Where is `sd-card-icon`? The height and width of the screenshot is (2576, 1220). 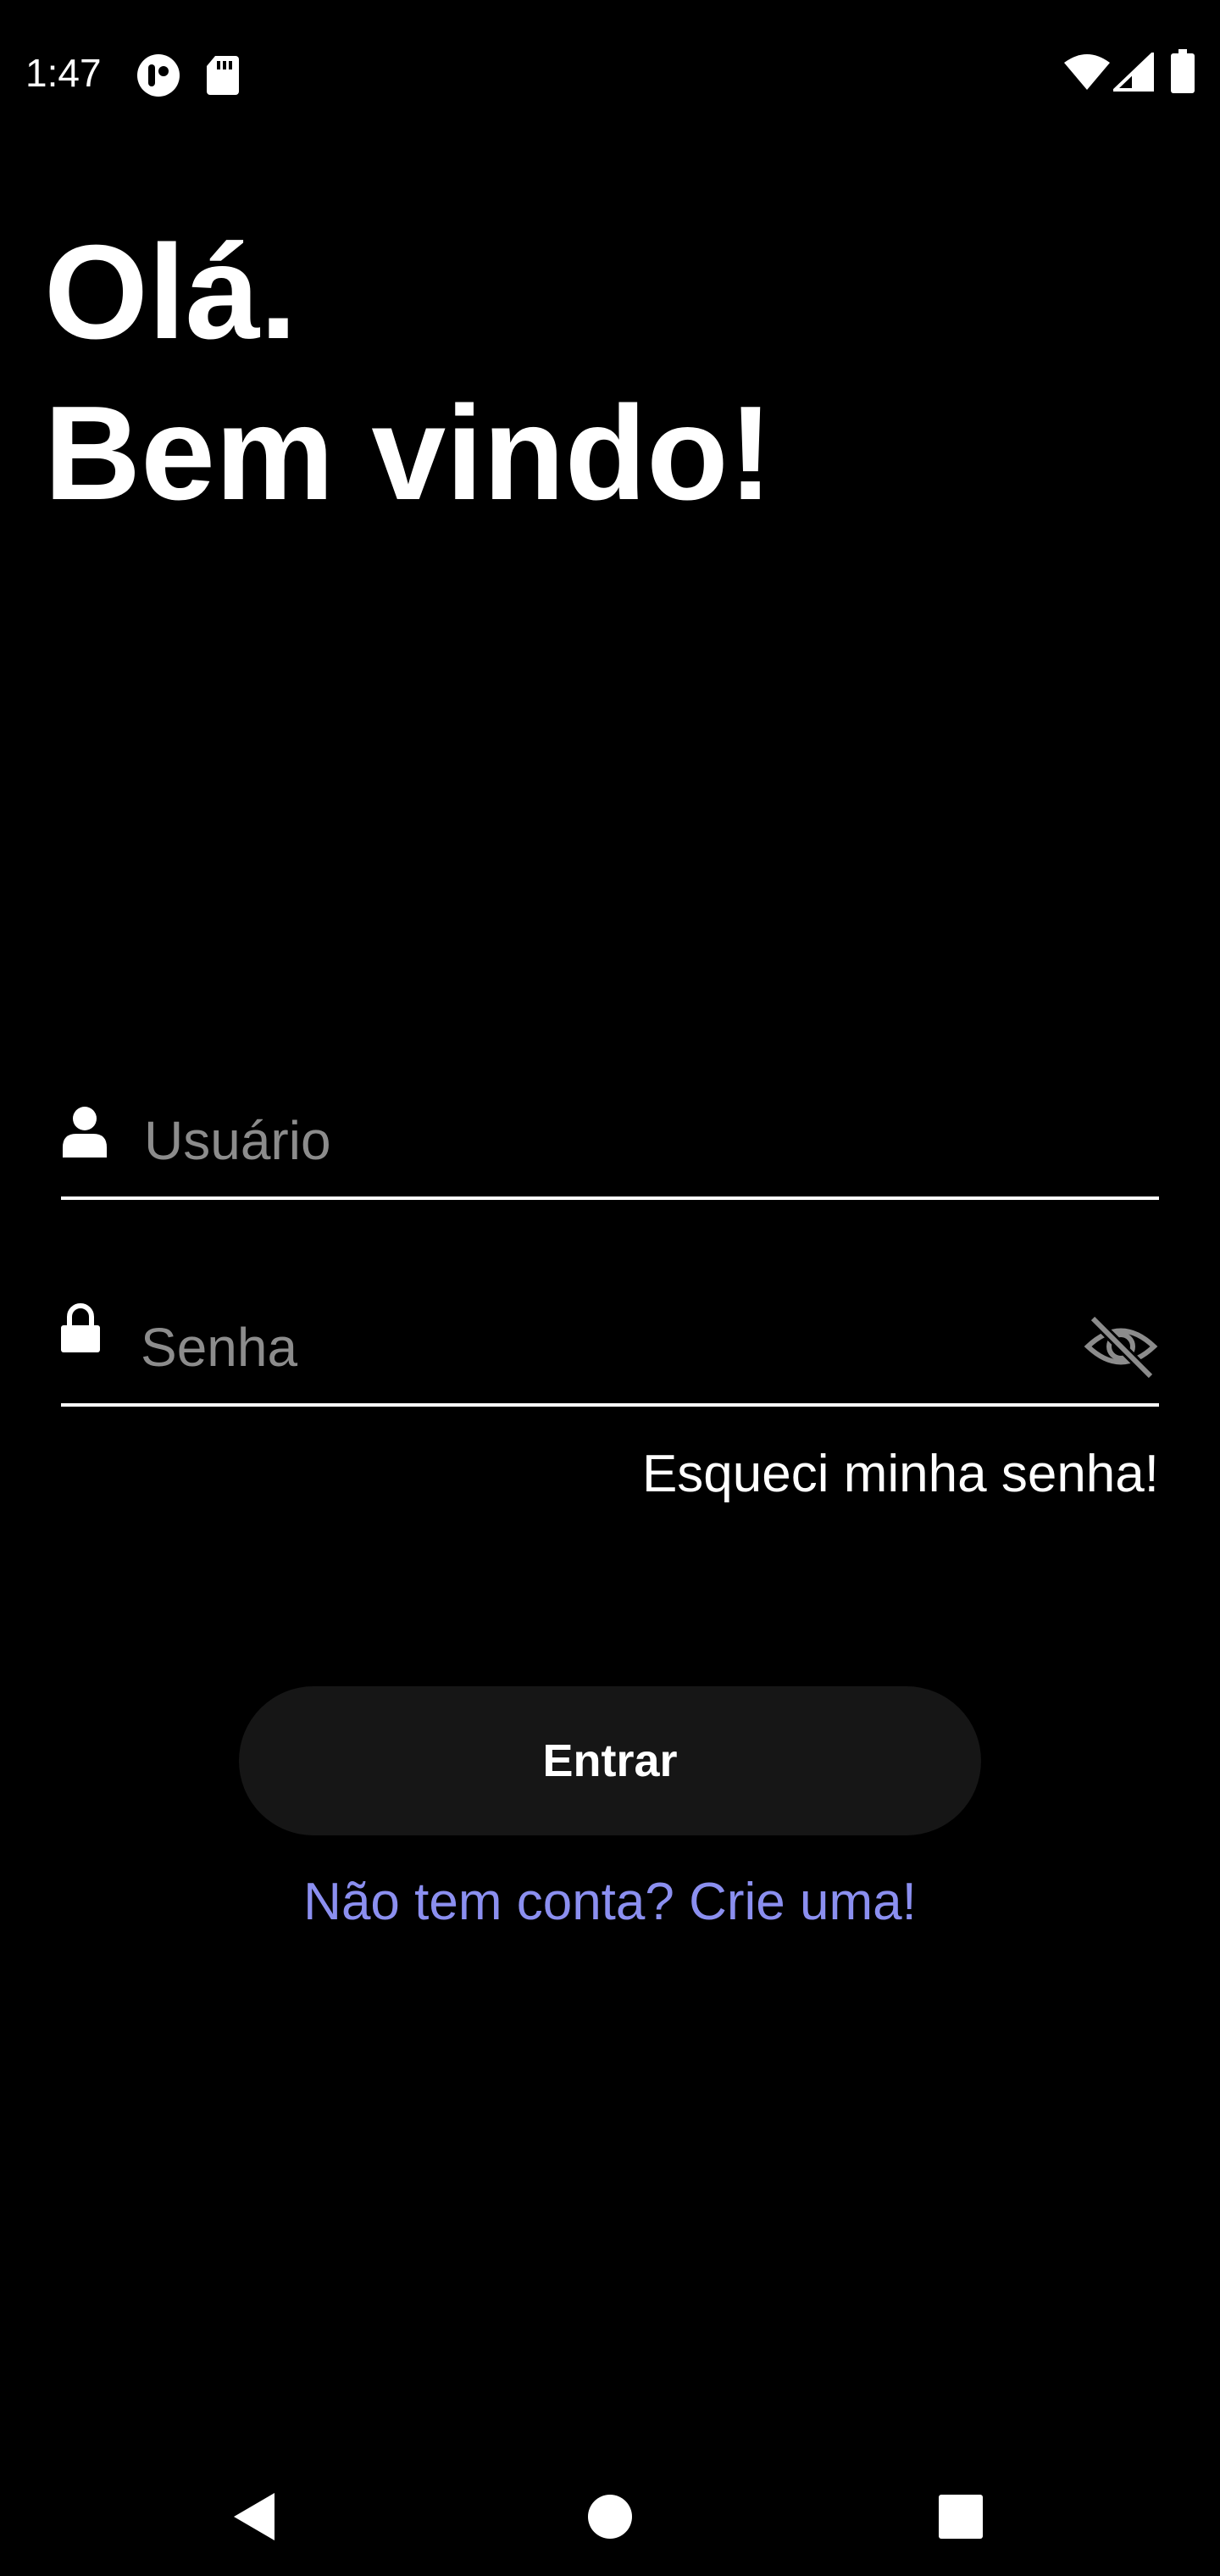
sd-card-icon is located at coordinates (223, 75).